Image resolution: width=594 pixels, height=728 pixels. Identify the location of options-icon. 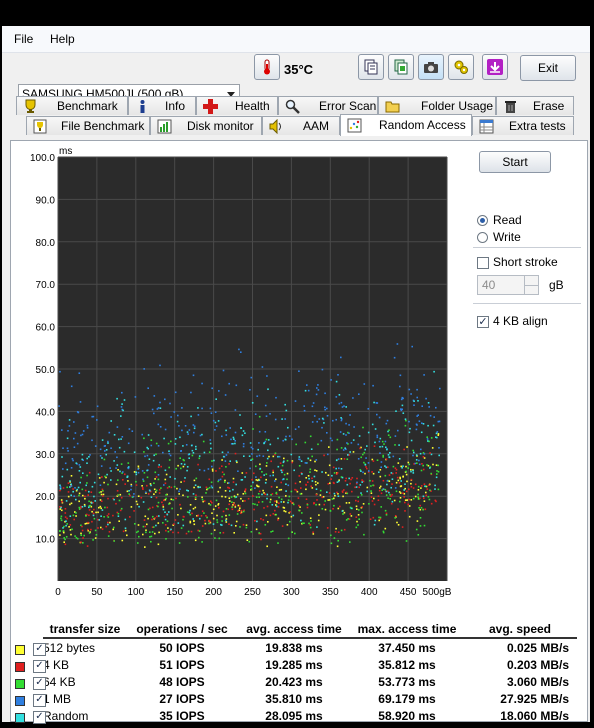
(461, 67).